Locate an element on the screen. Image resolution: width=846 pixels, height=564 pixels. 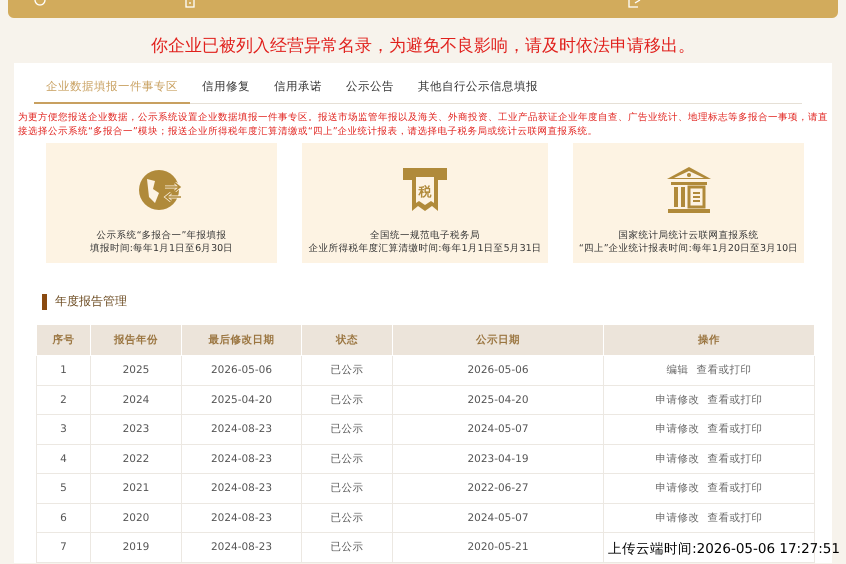
section-title: 年度报告管理 is located at coordinates (91, 301).